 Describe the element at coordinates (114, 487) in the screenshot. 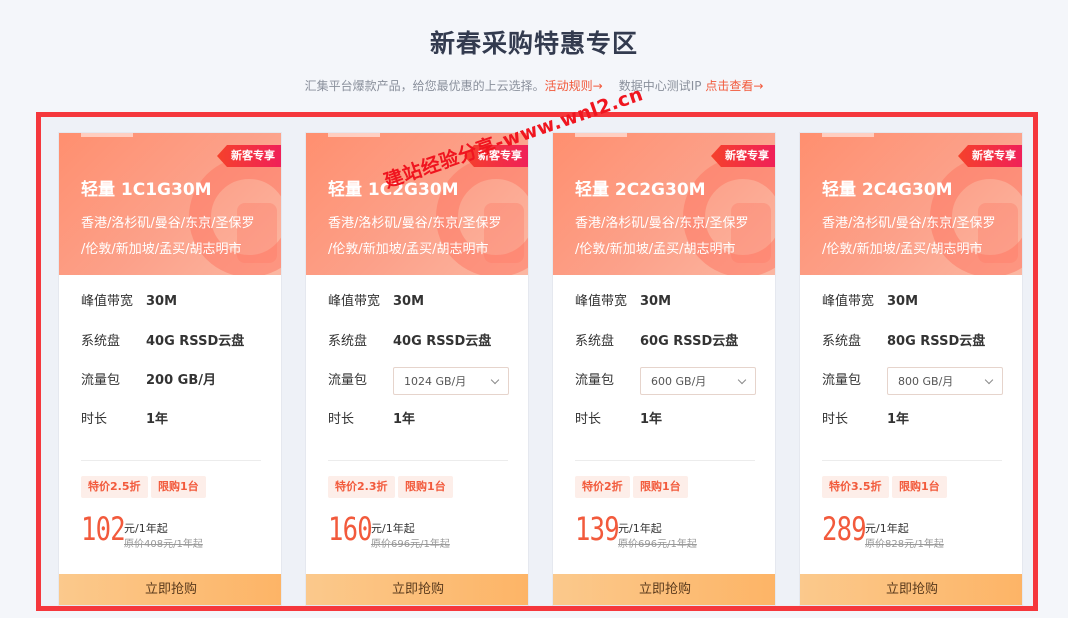

I see `discount-tag: 特价2.5折` at that location.